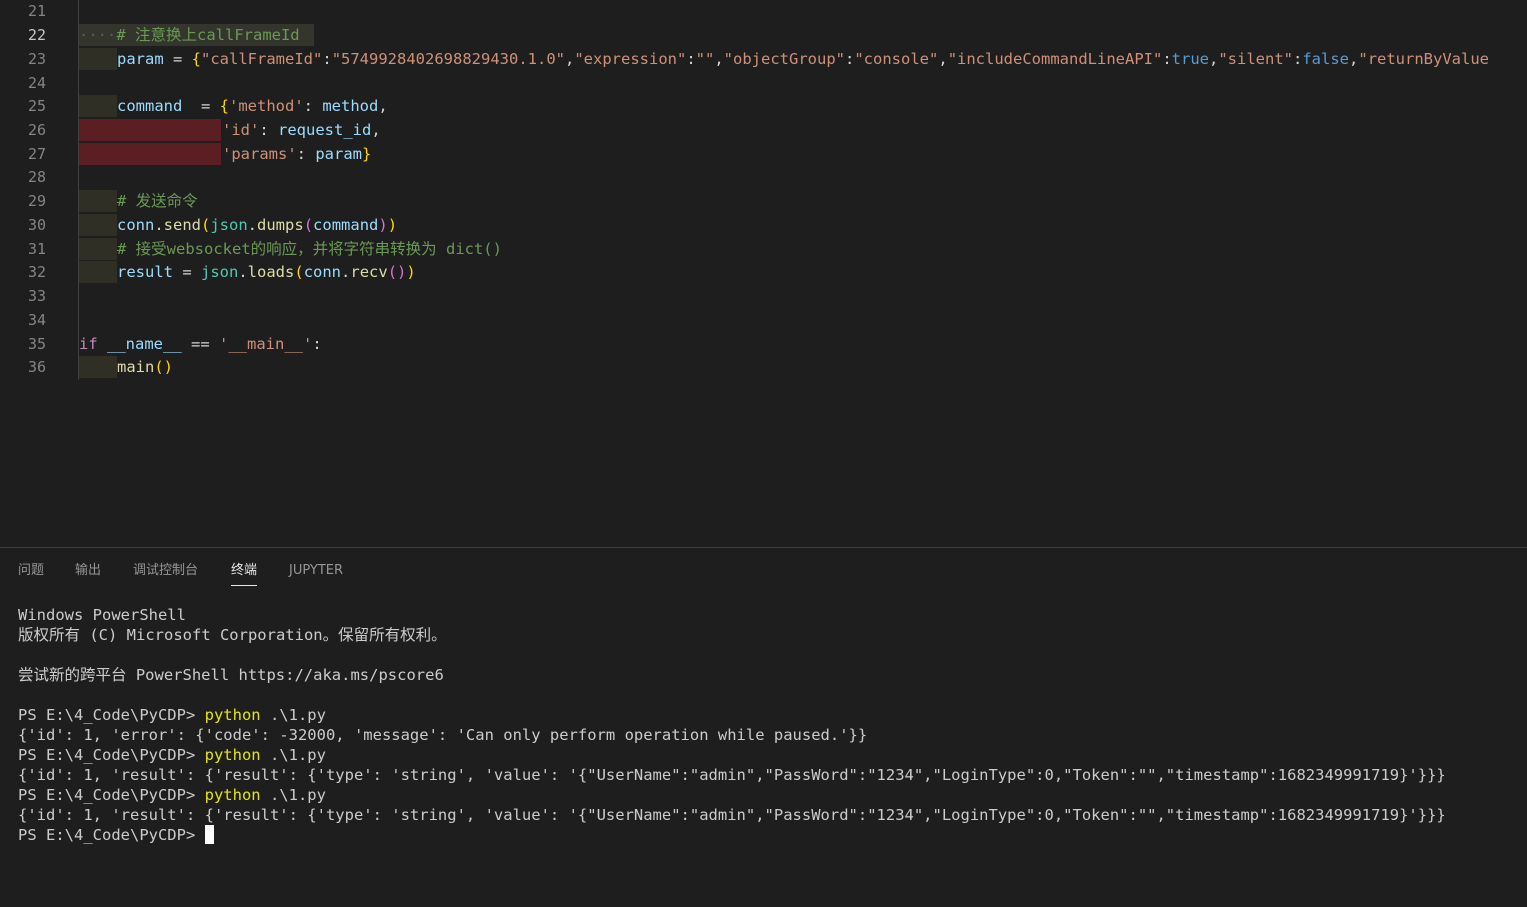 The width and height of the screenshot is (1527, 907). What do you see at coordinates (88, 344) in the screenshot?
I see `code-token: if` at bounding box center [88, 344].